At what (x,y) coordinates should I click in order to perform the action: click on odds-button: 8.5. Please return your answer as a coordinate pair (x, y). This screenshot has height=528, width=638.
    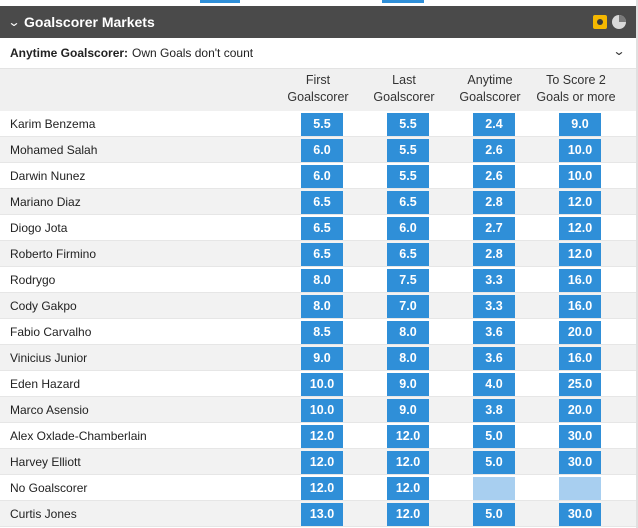
    Looking at the image, I should click on (322, 332).